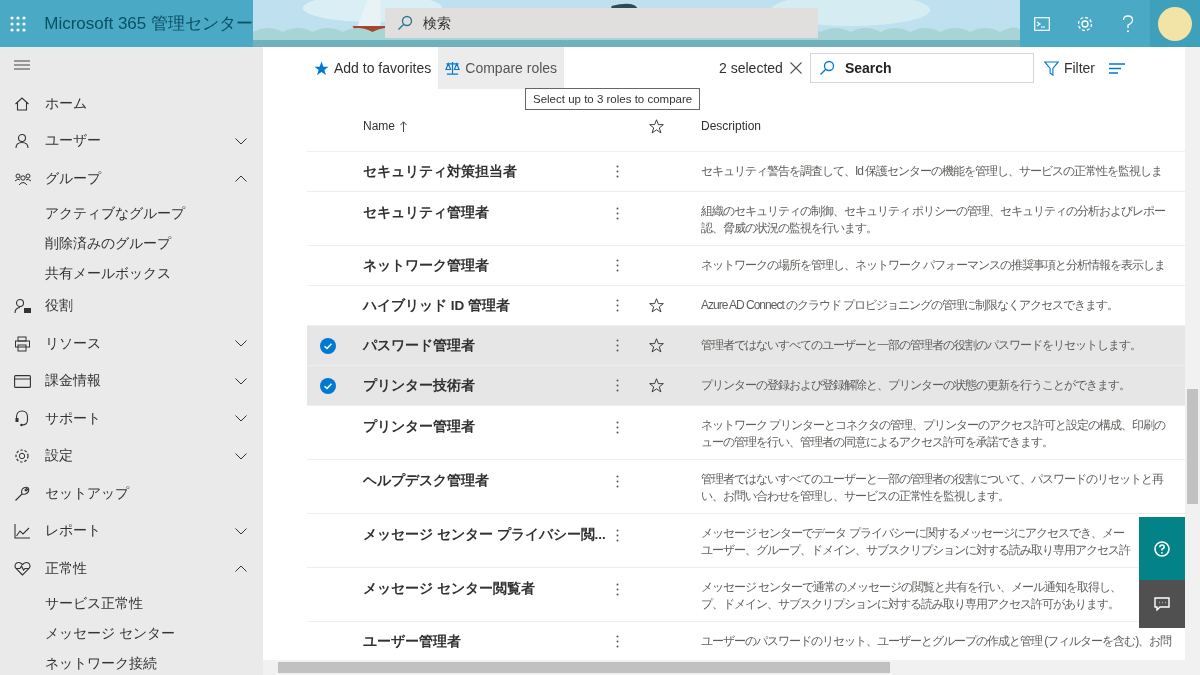  What do you see at coordinates (131, 602) in the screenshot?
I see `nav-subitem: サービス正常性` at bounding box center [131, 602].